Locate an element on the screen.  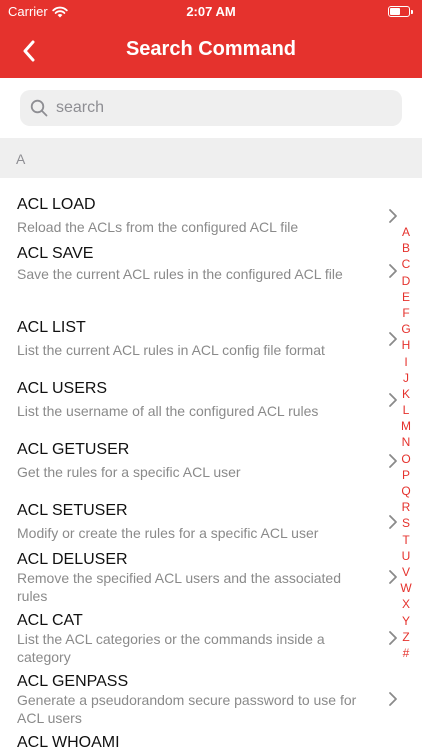
index-letter: G is located at coordinates (405, 329).